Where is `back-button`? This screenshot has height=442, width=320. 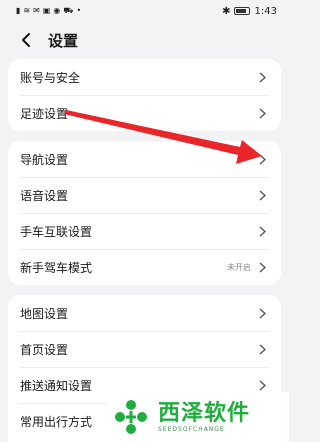 back-button is located at coordinates (26, 40).